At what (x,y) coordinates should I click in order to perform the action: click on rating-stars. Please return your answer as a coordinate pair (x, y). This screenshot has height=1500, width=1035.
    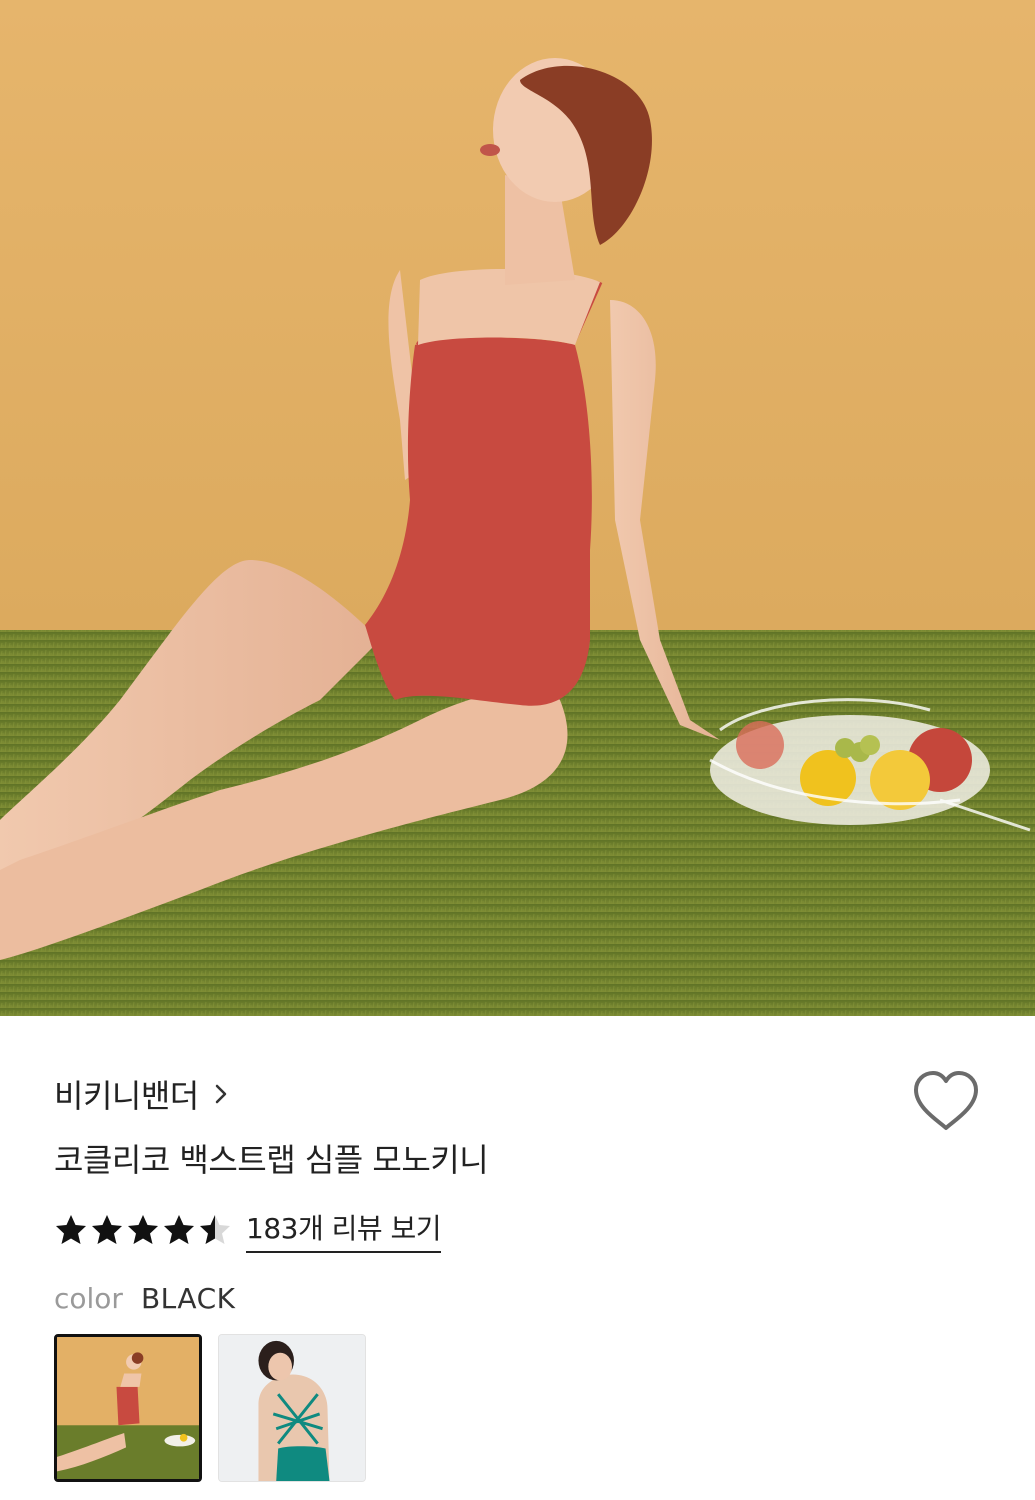
    Looking at the image, I should click on (143, 1230).